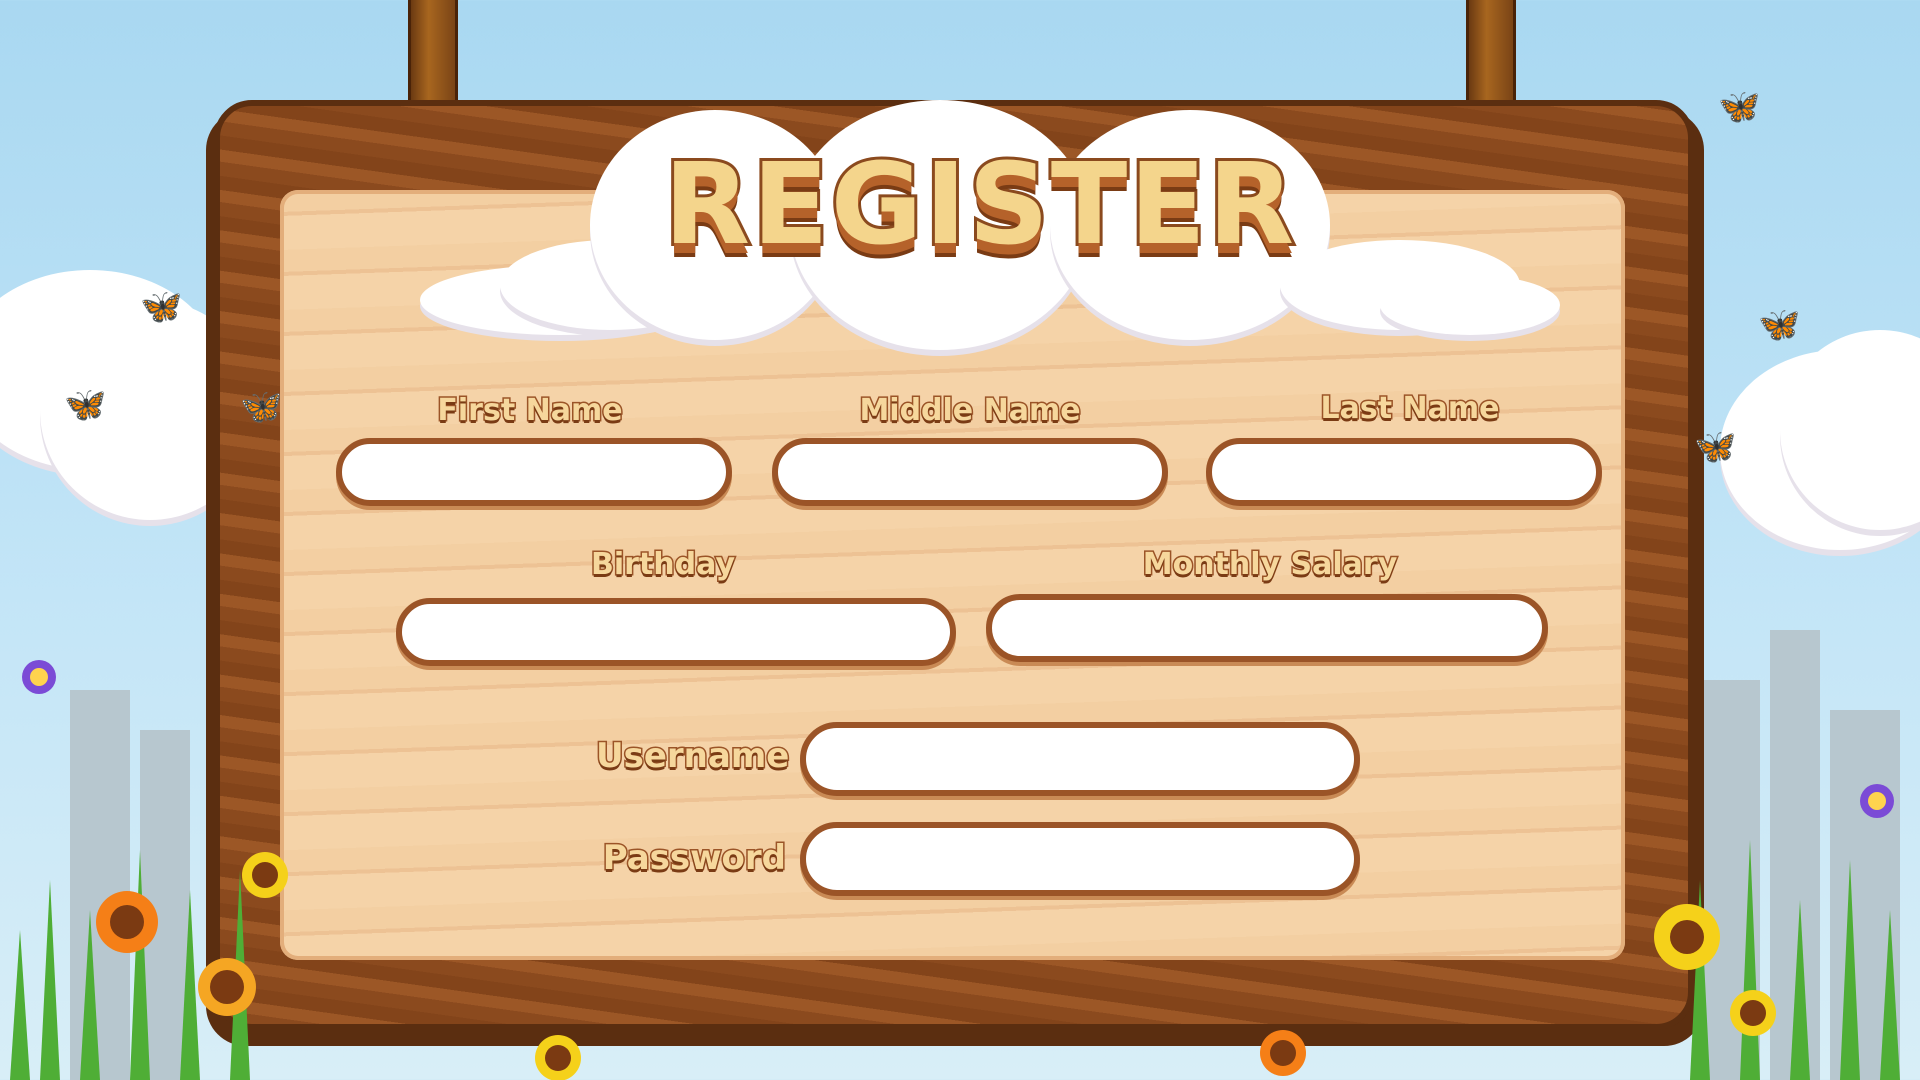 The image size is (1920, 1080). I want to click on last-name-input, so click(1404, 472).